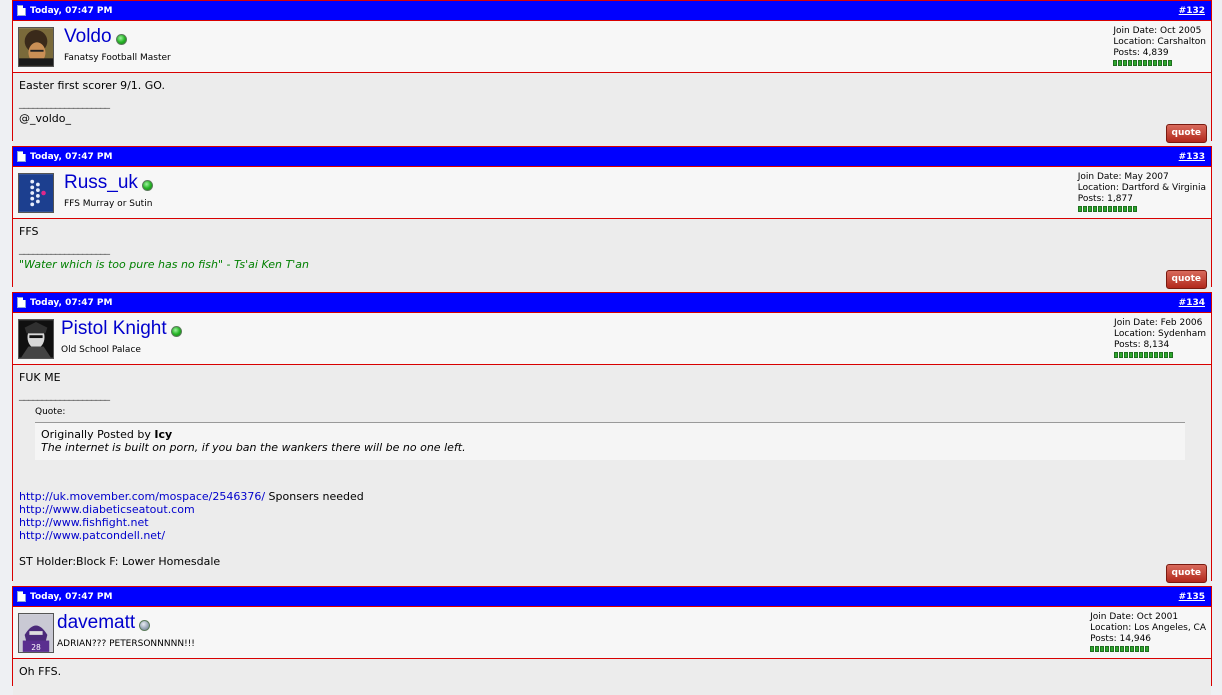 The image size is (1222, 695). I want to click on location: Location: Carshalton, so click(1159, 42).